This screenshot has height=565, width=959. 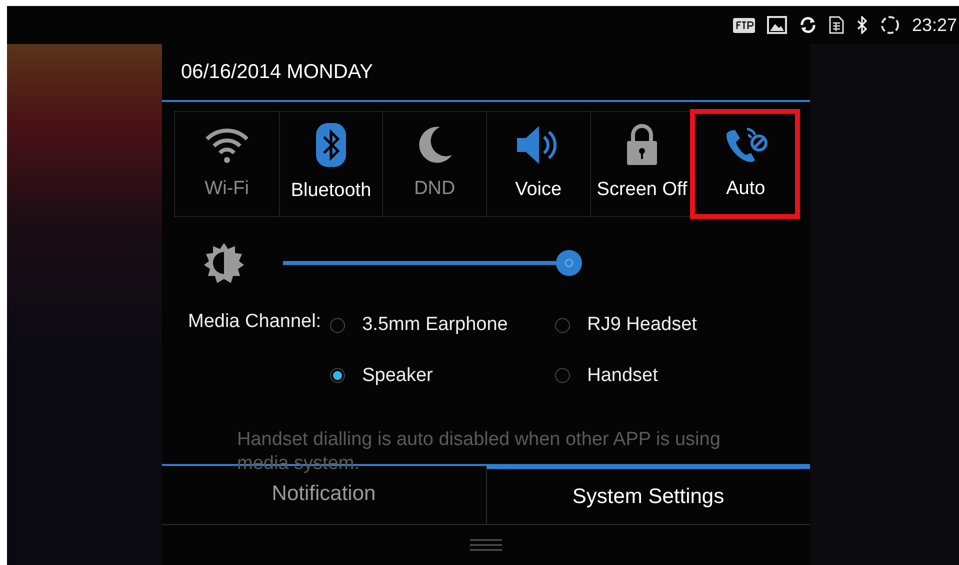 I want to click on sync-icon, so click(x=807, y=25).